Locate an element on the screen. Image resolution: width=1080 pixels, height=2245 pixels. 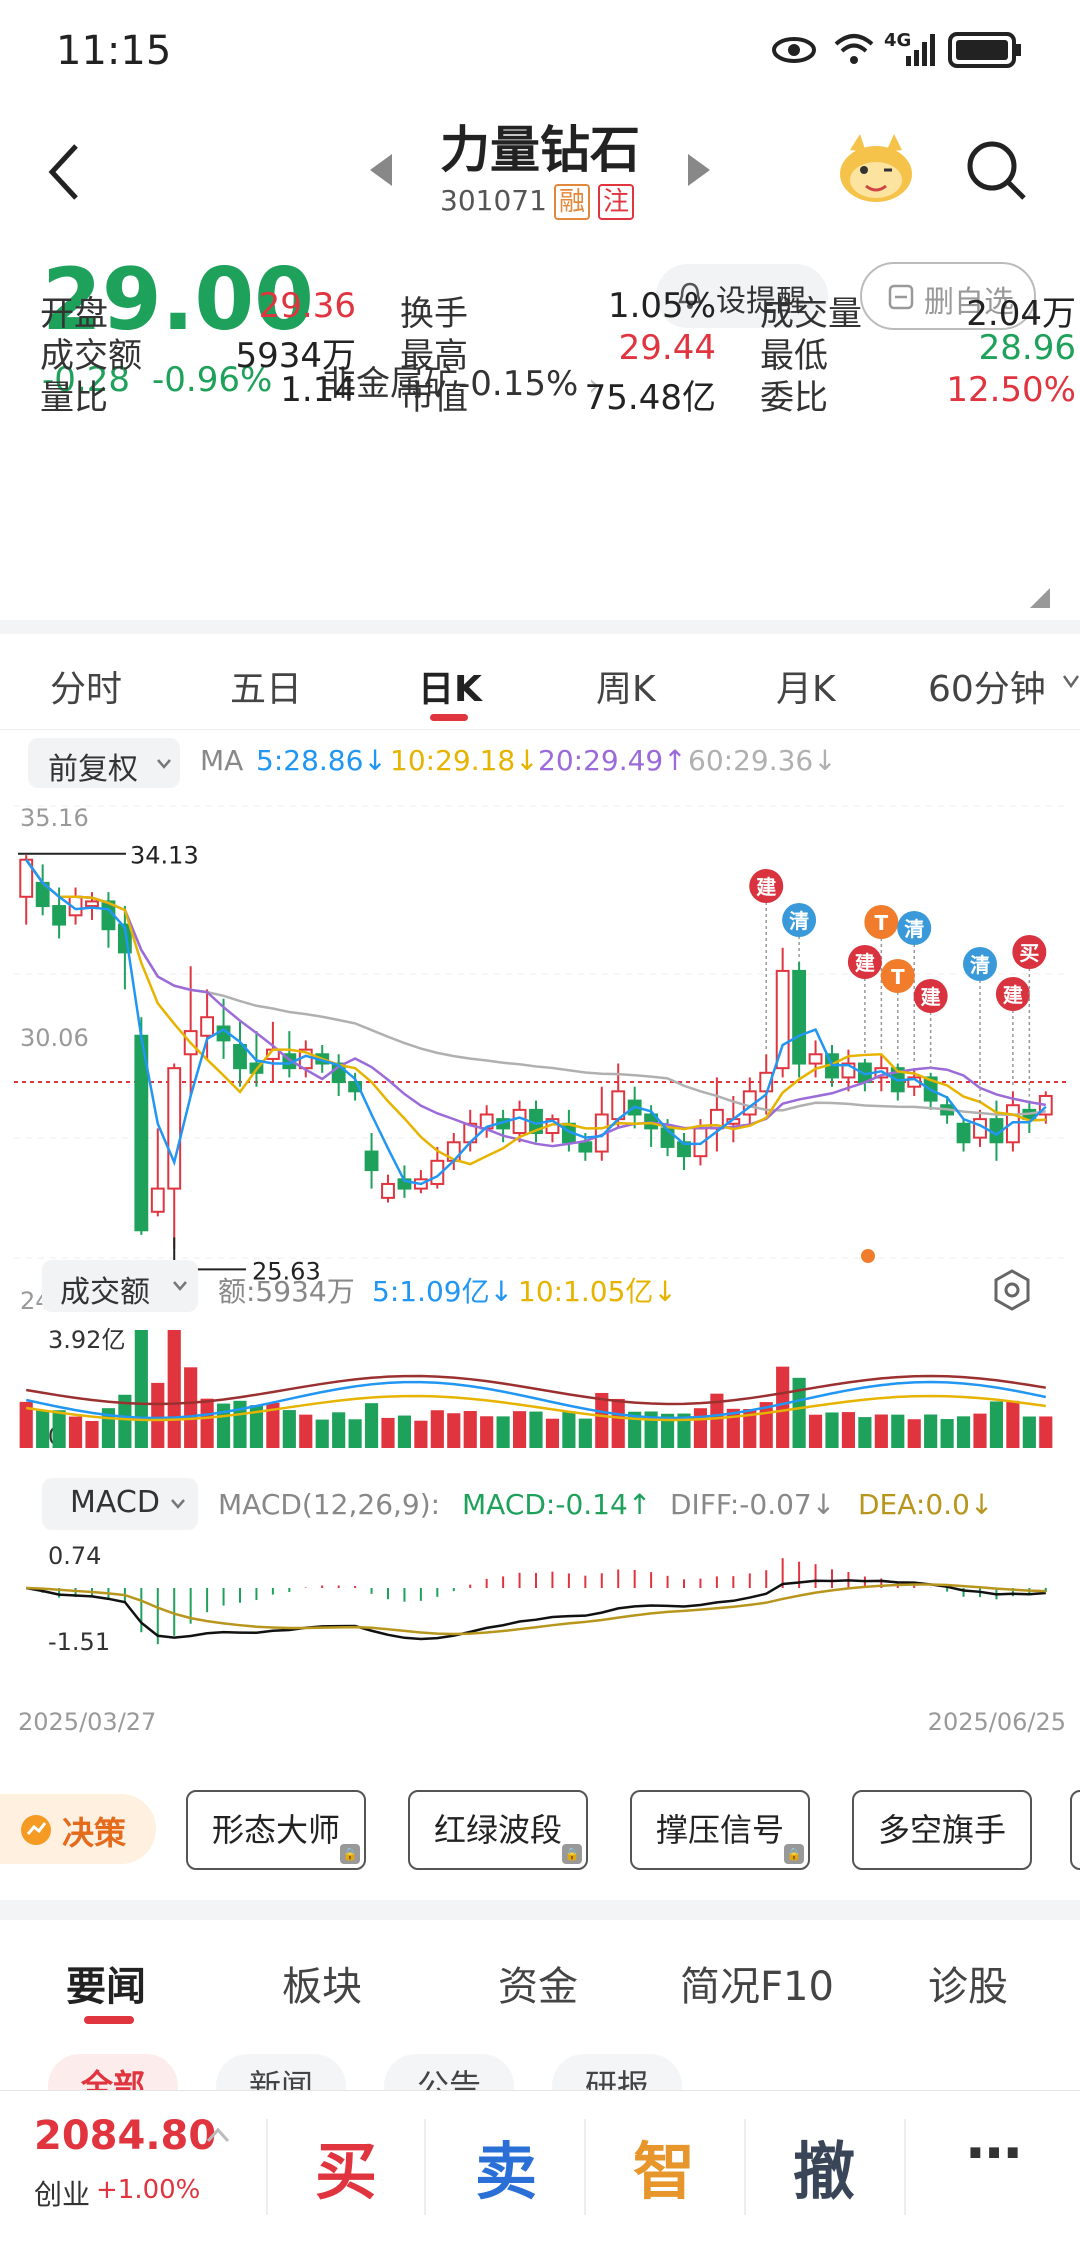
macd-selector: MACD is located at coordinates (120, 1504).